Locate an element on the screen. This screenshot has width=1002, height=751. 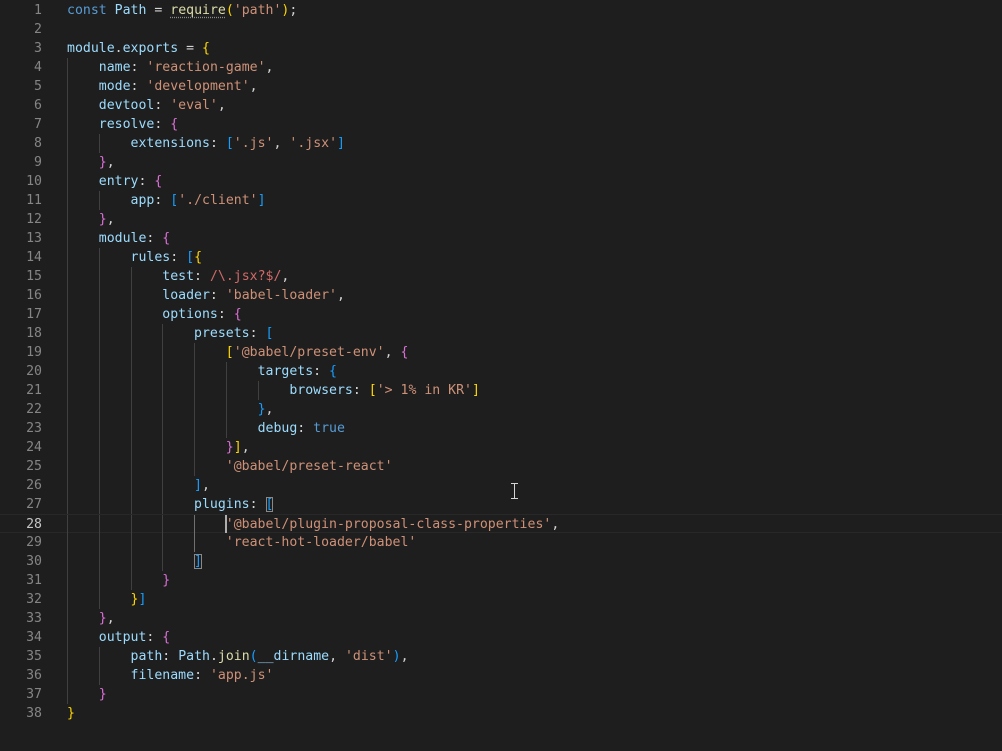
code-token: presets is located at coordinates (222, 333).